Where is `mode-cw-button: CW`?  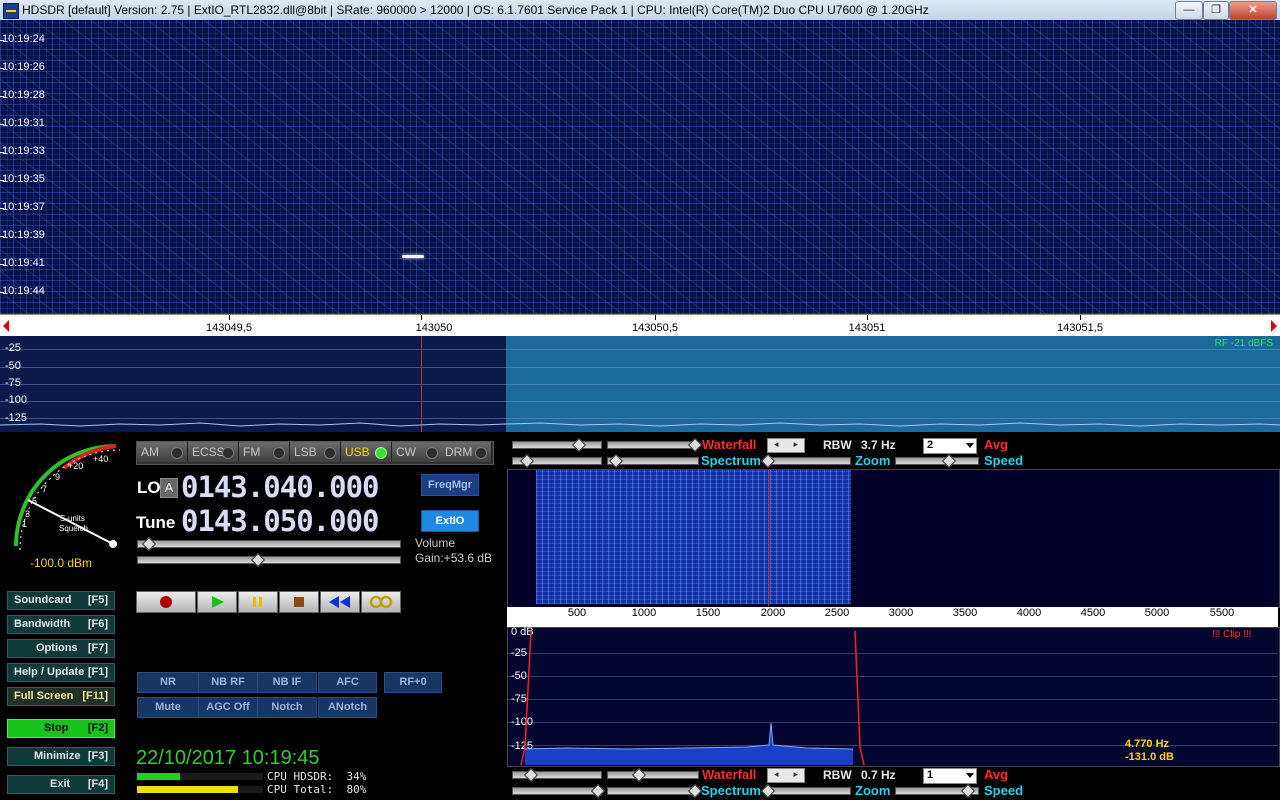 mode-cw-button: CW is located at coordinates (417, 452).